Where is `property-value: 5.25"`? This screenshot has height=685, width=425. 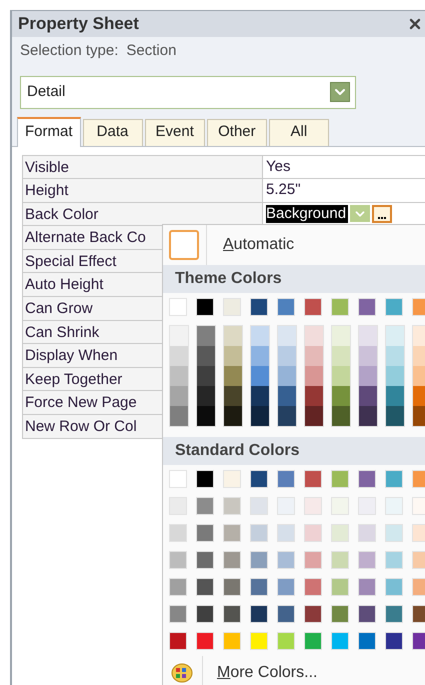 property-value: 5.25" is located at coordinates (283, 190).